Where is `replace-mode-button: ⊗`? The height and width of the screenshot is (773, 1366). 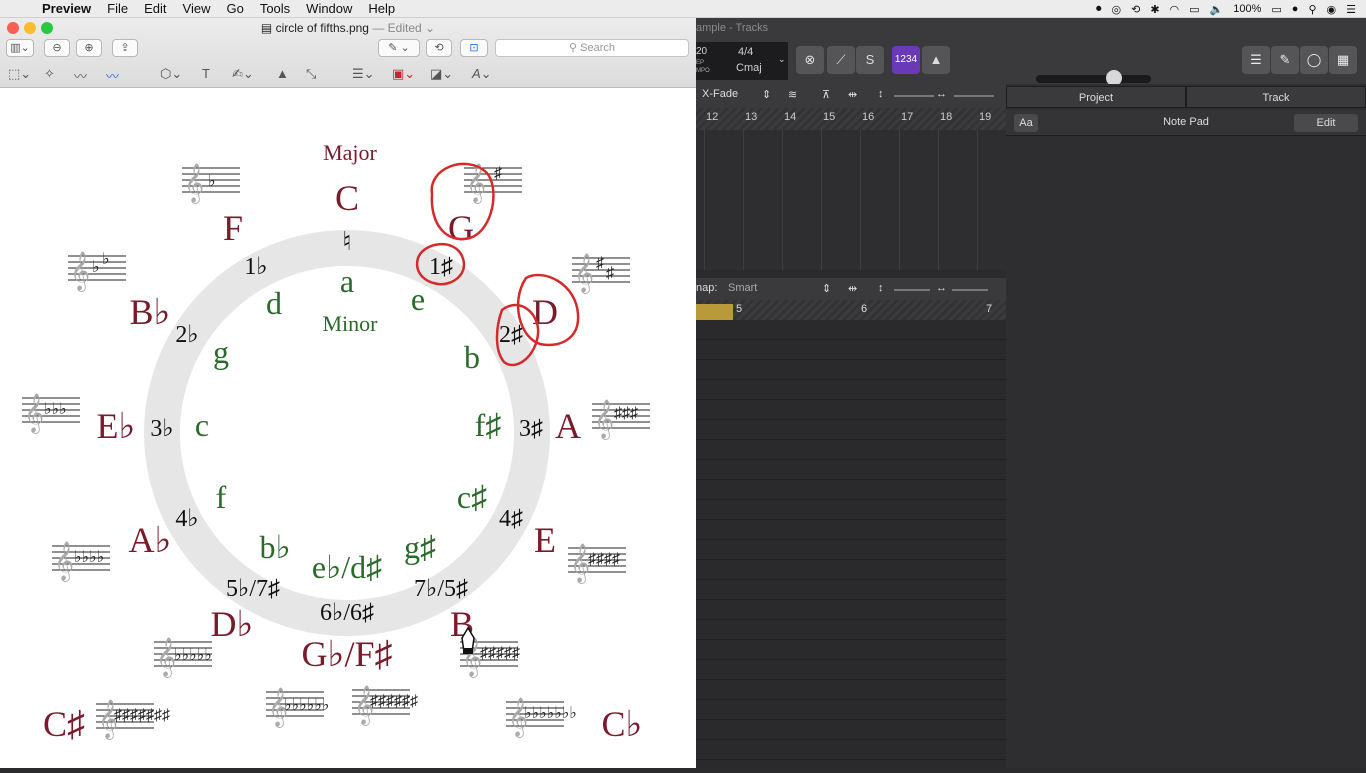
replace-mode-button: ⊗ is located at coordinates (810, 60).